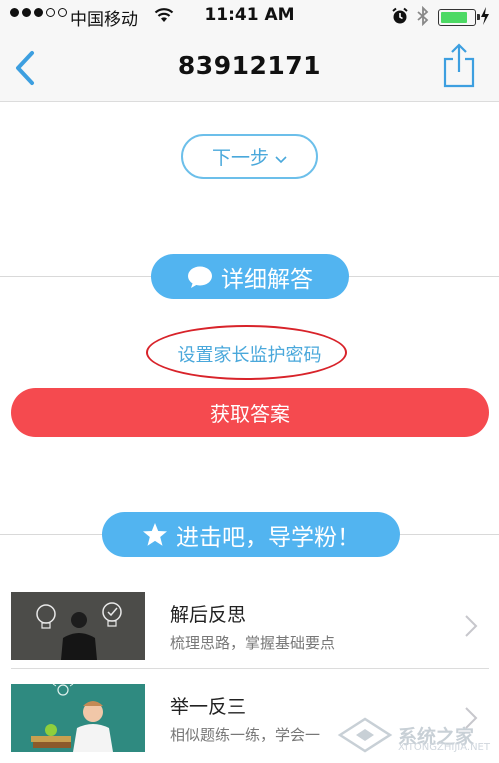 The image size is (499, 763). Describe the element at coordinates (365, 735) in the screenshot. I see `watermark-logo-icon` at that location.